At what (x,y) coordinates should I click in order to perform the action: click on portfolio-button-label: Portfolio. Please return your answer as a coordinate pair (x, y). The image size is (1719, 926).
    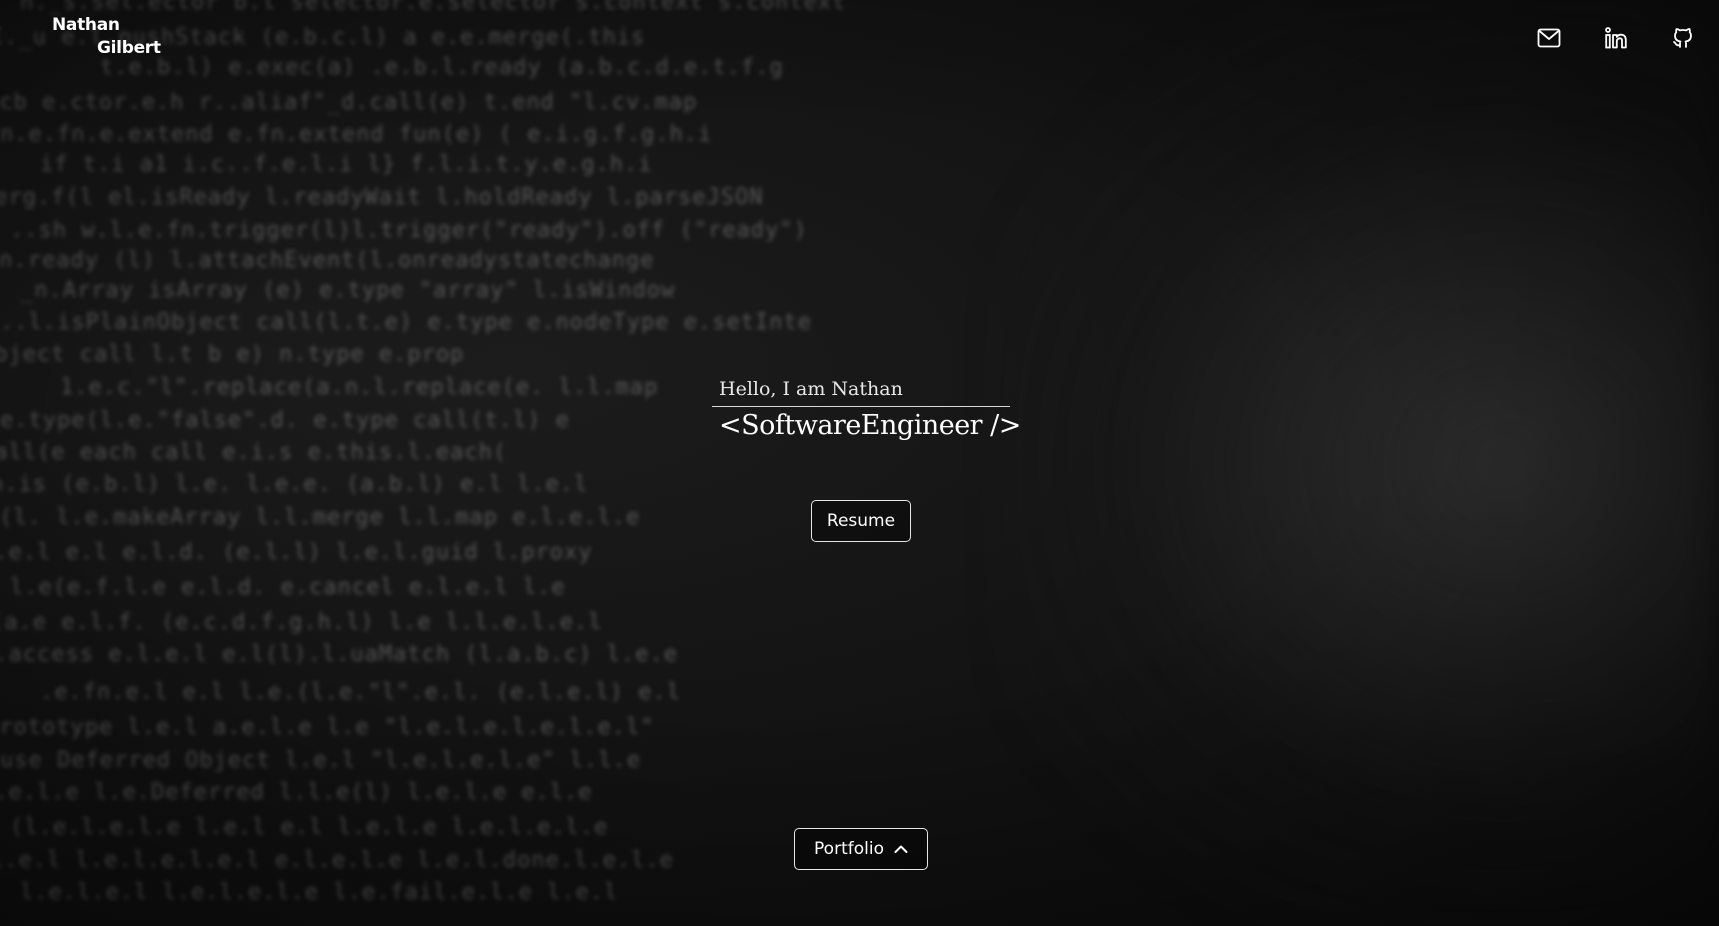
    Looking at the image, I should click on (849, 849).